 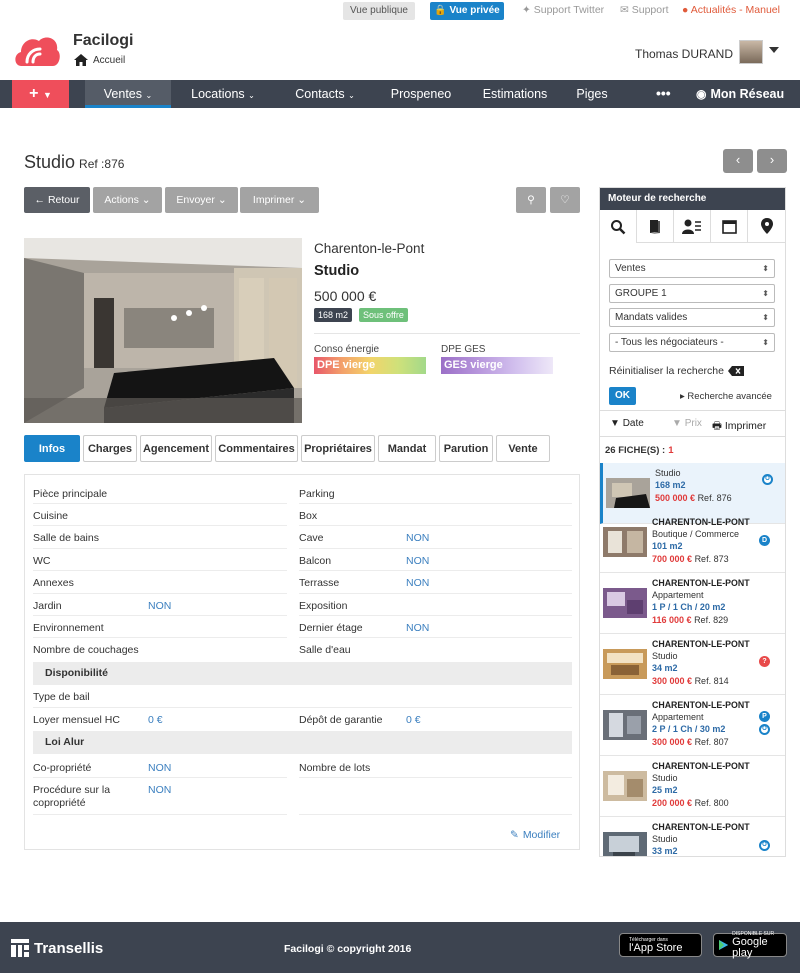 I want to click on sort-date-button: ▼ Date, so click(x=627, y=423).